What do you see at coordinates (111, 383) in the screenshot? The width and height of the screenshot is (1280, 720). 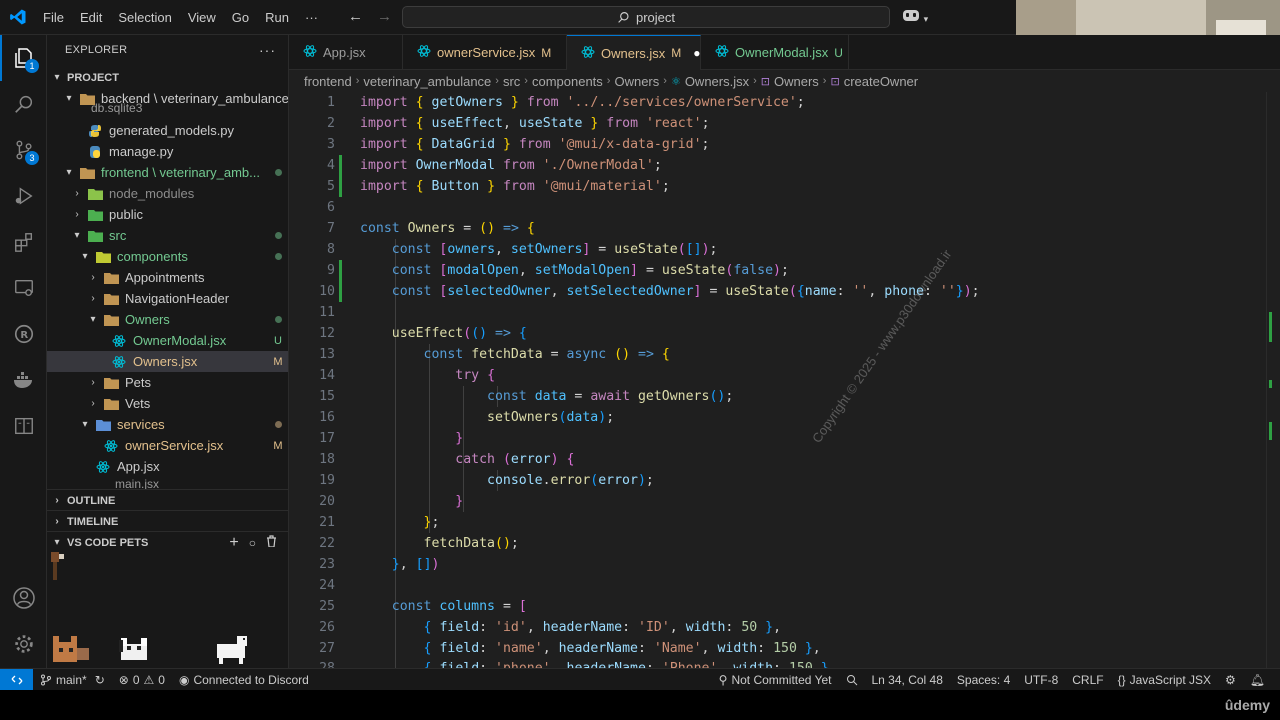 I see `folder-icon` at bounding box center [111, 383].